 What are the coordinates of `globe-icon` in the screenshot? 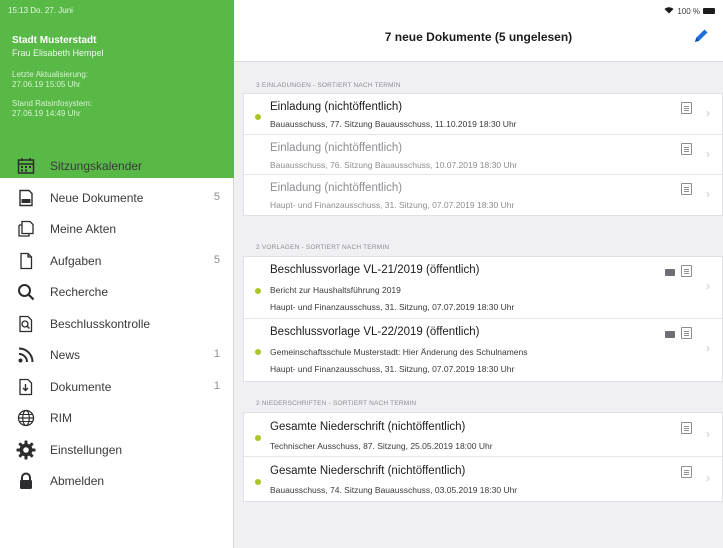 It's located at (26, 418).